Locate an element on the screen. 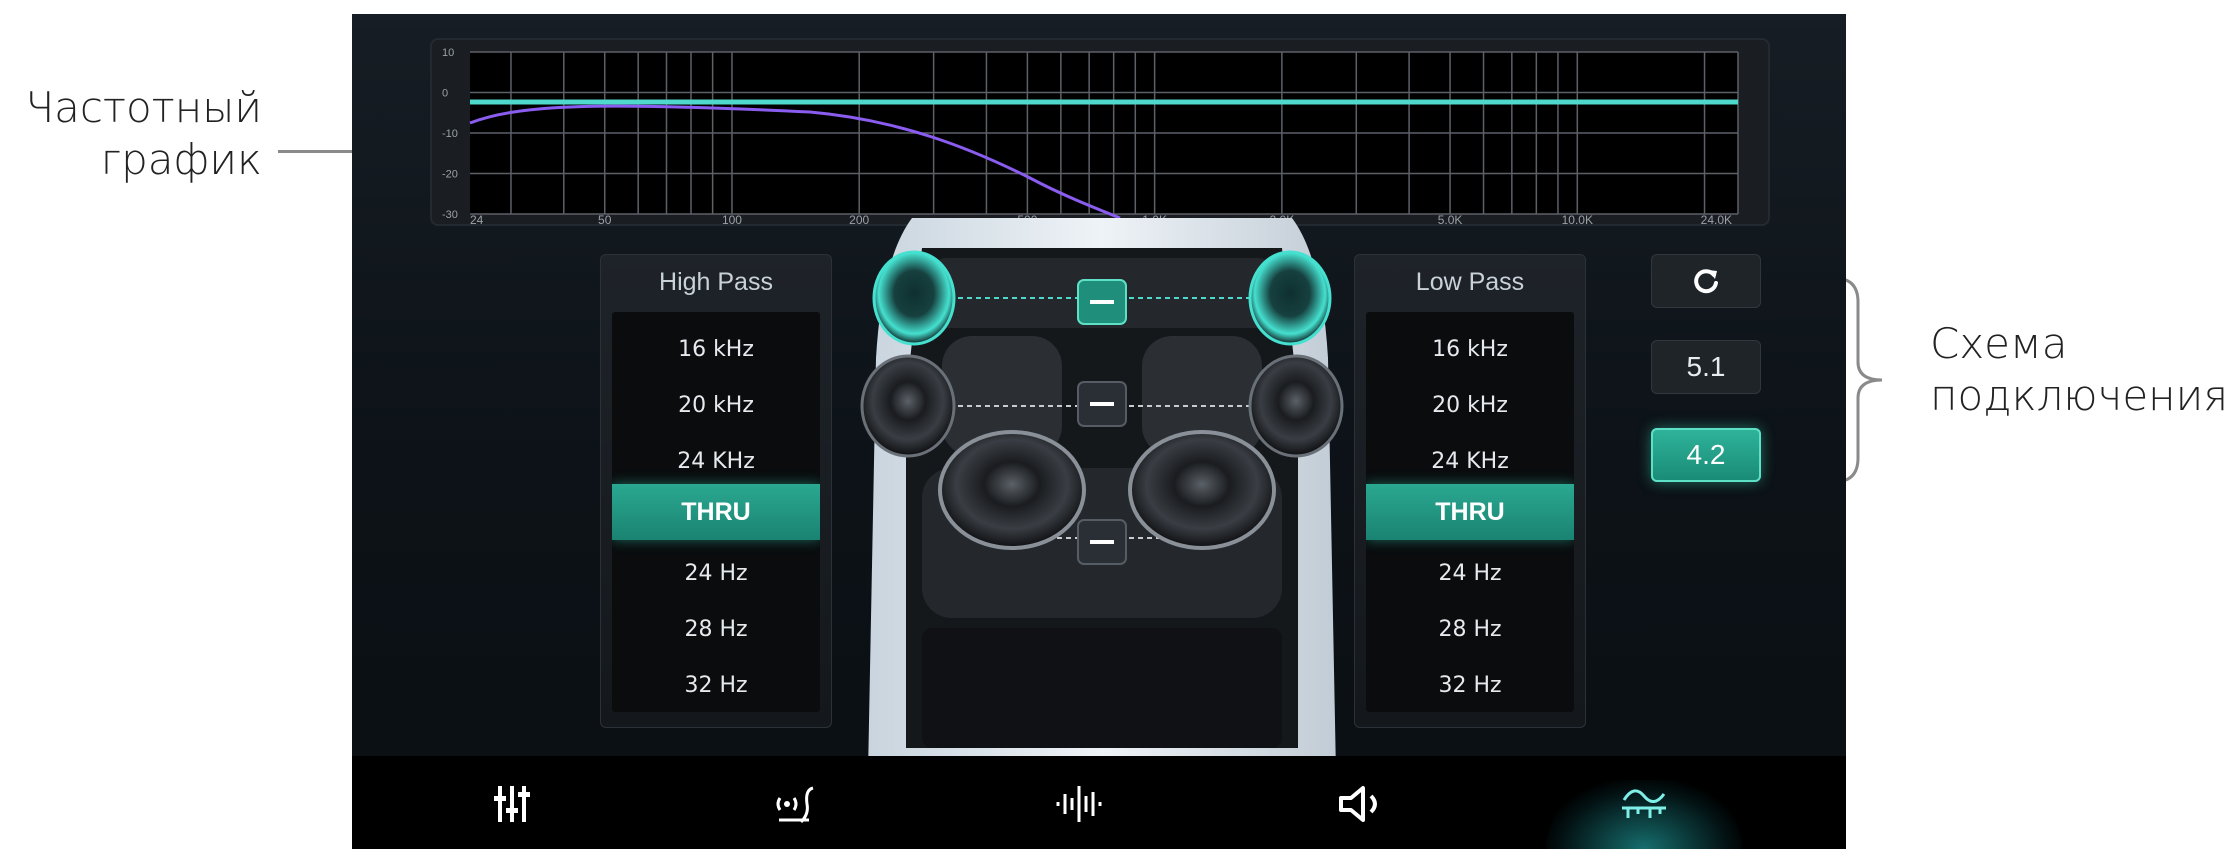 Image resolution: width=2234 pixels, height=849 pixels. bottom-navigation is located at coordinates (1099, 802).